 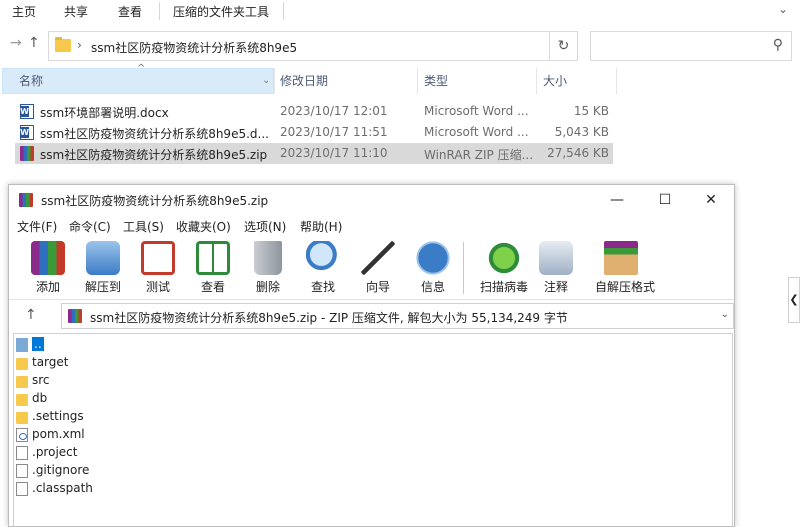 What do you see at coordinates (334, 153) in the screenshot?
I see `file-modified: 2023/10/17 11:10` at bounding box center [334, 153].